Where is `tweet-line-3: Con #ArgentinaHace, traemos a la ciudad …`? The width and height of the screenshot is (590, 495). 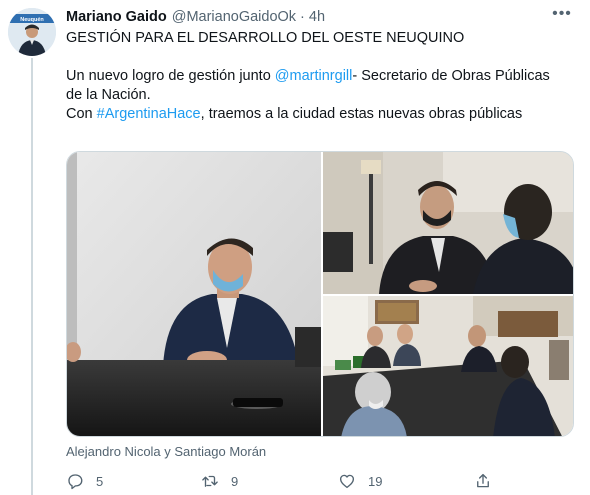 tweet-line-3: Con #ArgentinaHace, traemos a la ciudad … is located at coordinates (316, 114).